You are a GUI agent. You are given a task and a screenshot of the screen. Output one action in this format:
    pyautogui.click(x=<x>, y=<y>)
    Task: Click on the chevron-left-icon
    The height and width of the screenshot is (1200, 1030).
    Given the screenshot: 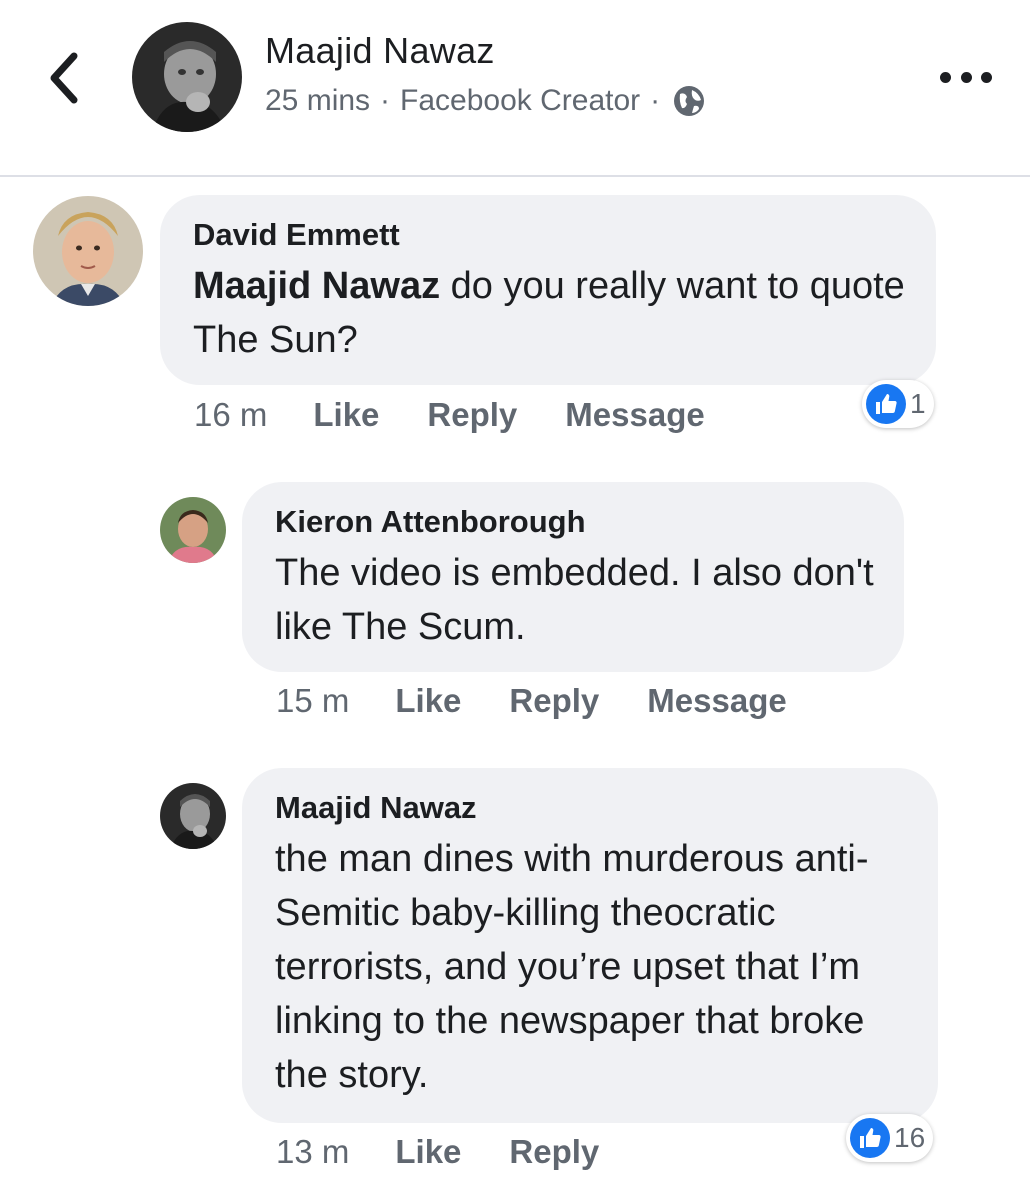 What is the action you would take?
    pyautogui.click(x=64, y=78)
    